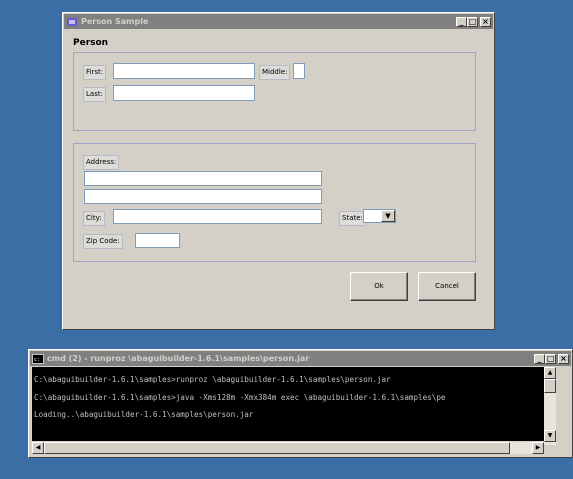  Describe the element at coordinates (94, 94) in the screenshot. I see `last-name-label: Last:` at that location.